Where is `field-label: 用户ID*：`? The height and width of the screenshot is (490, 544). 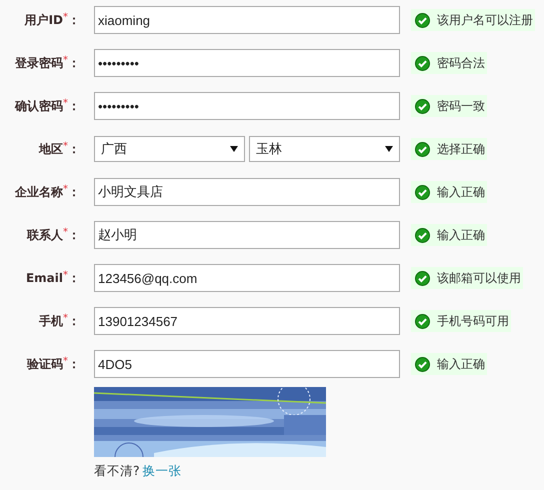
field-label: 用户ID*： is located at coordinates (52, 20).